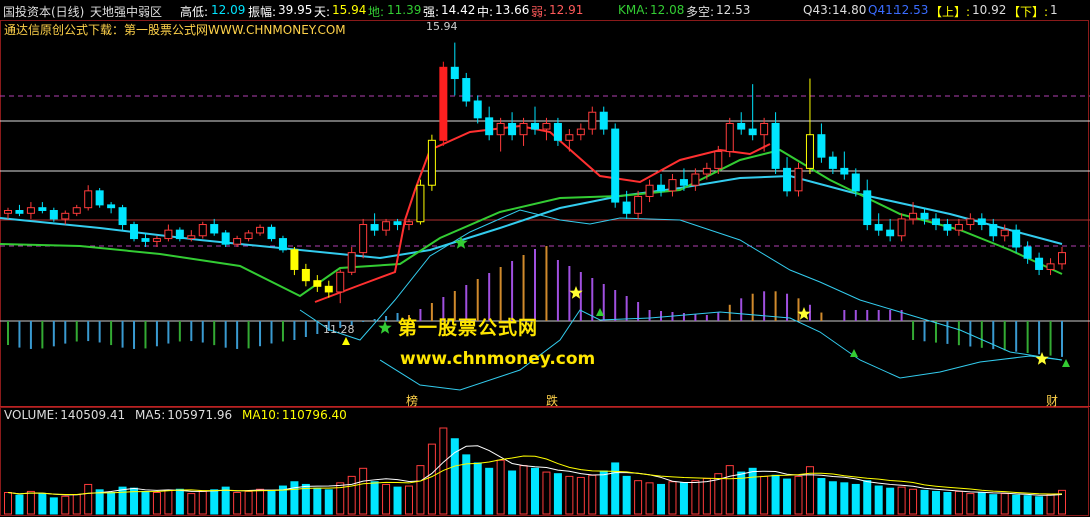 The width and height of the screenshot is (1090, 517). Describe the element at coordinates (93, 415) in the screenshot. I see `volume-value: 140509.41` at that location.